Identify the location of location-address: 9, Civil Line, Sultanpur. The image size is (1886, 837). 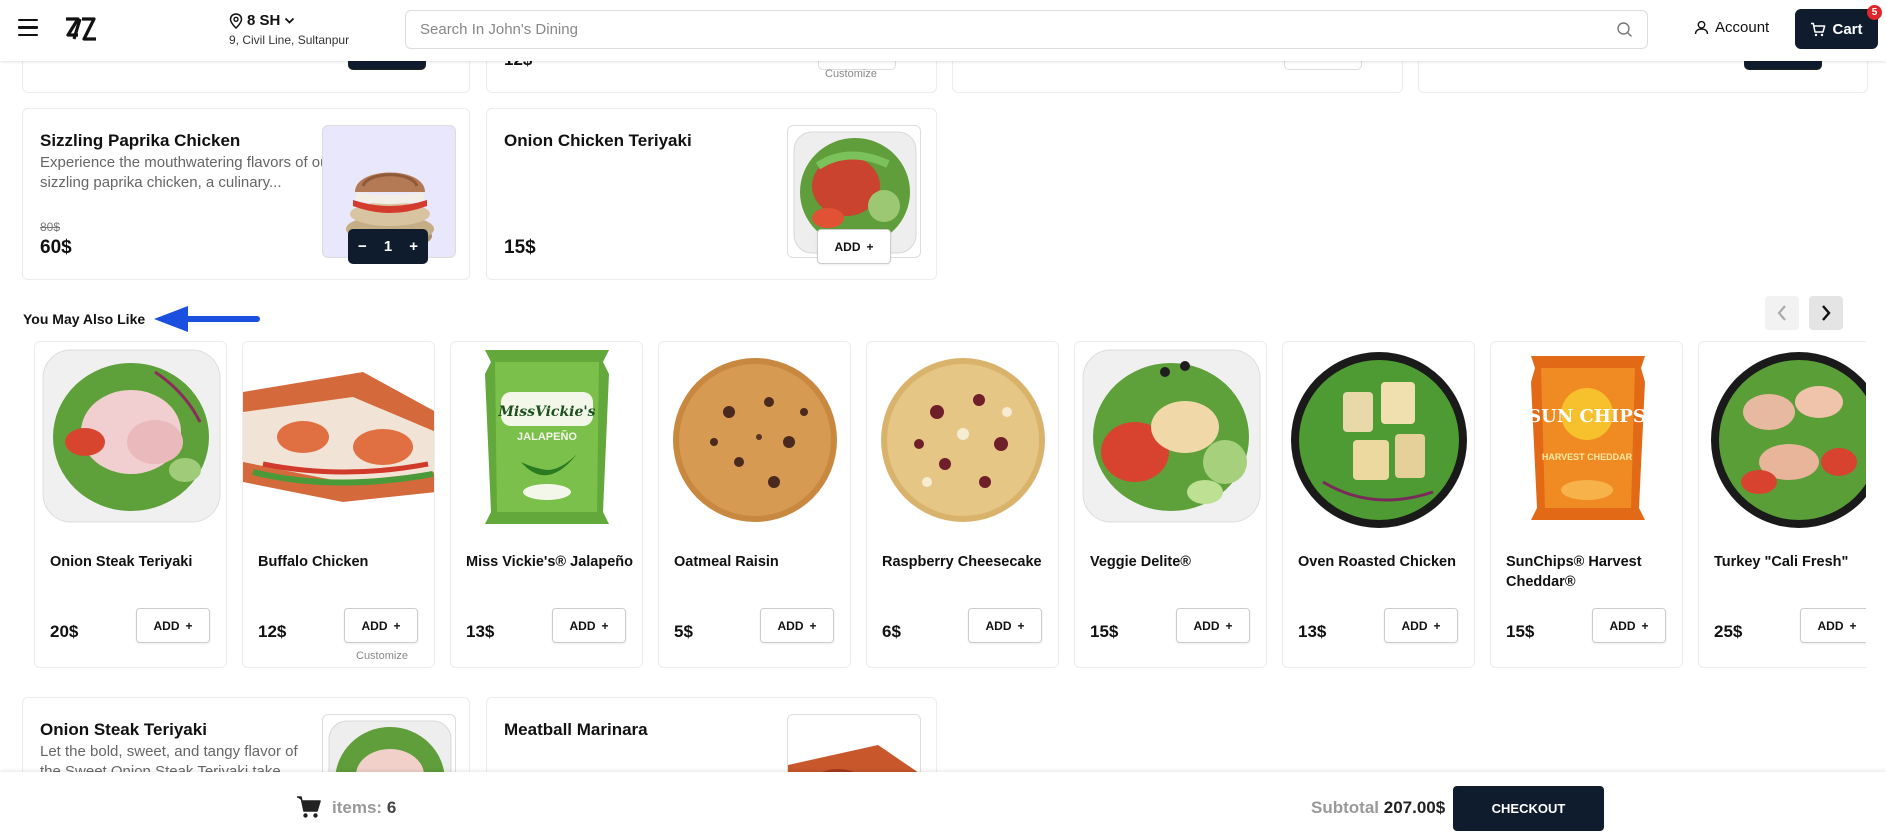
(289, 40).